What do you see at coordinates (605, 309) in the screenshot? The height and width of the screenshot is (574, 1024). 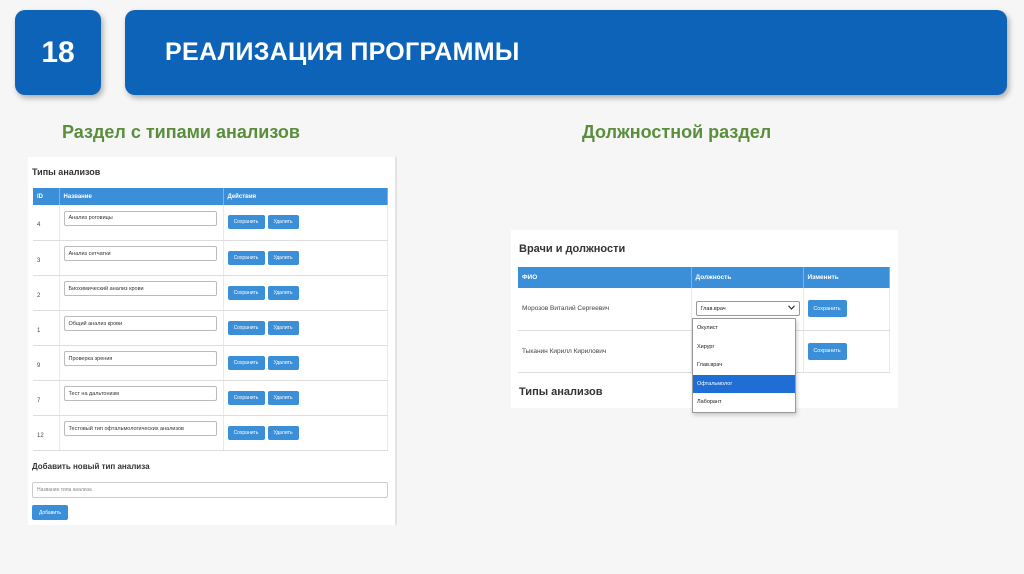 I see `doctor-name: Морозов Виталий Сергеевич` at bounding box center [605, 309].